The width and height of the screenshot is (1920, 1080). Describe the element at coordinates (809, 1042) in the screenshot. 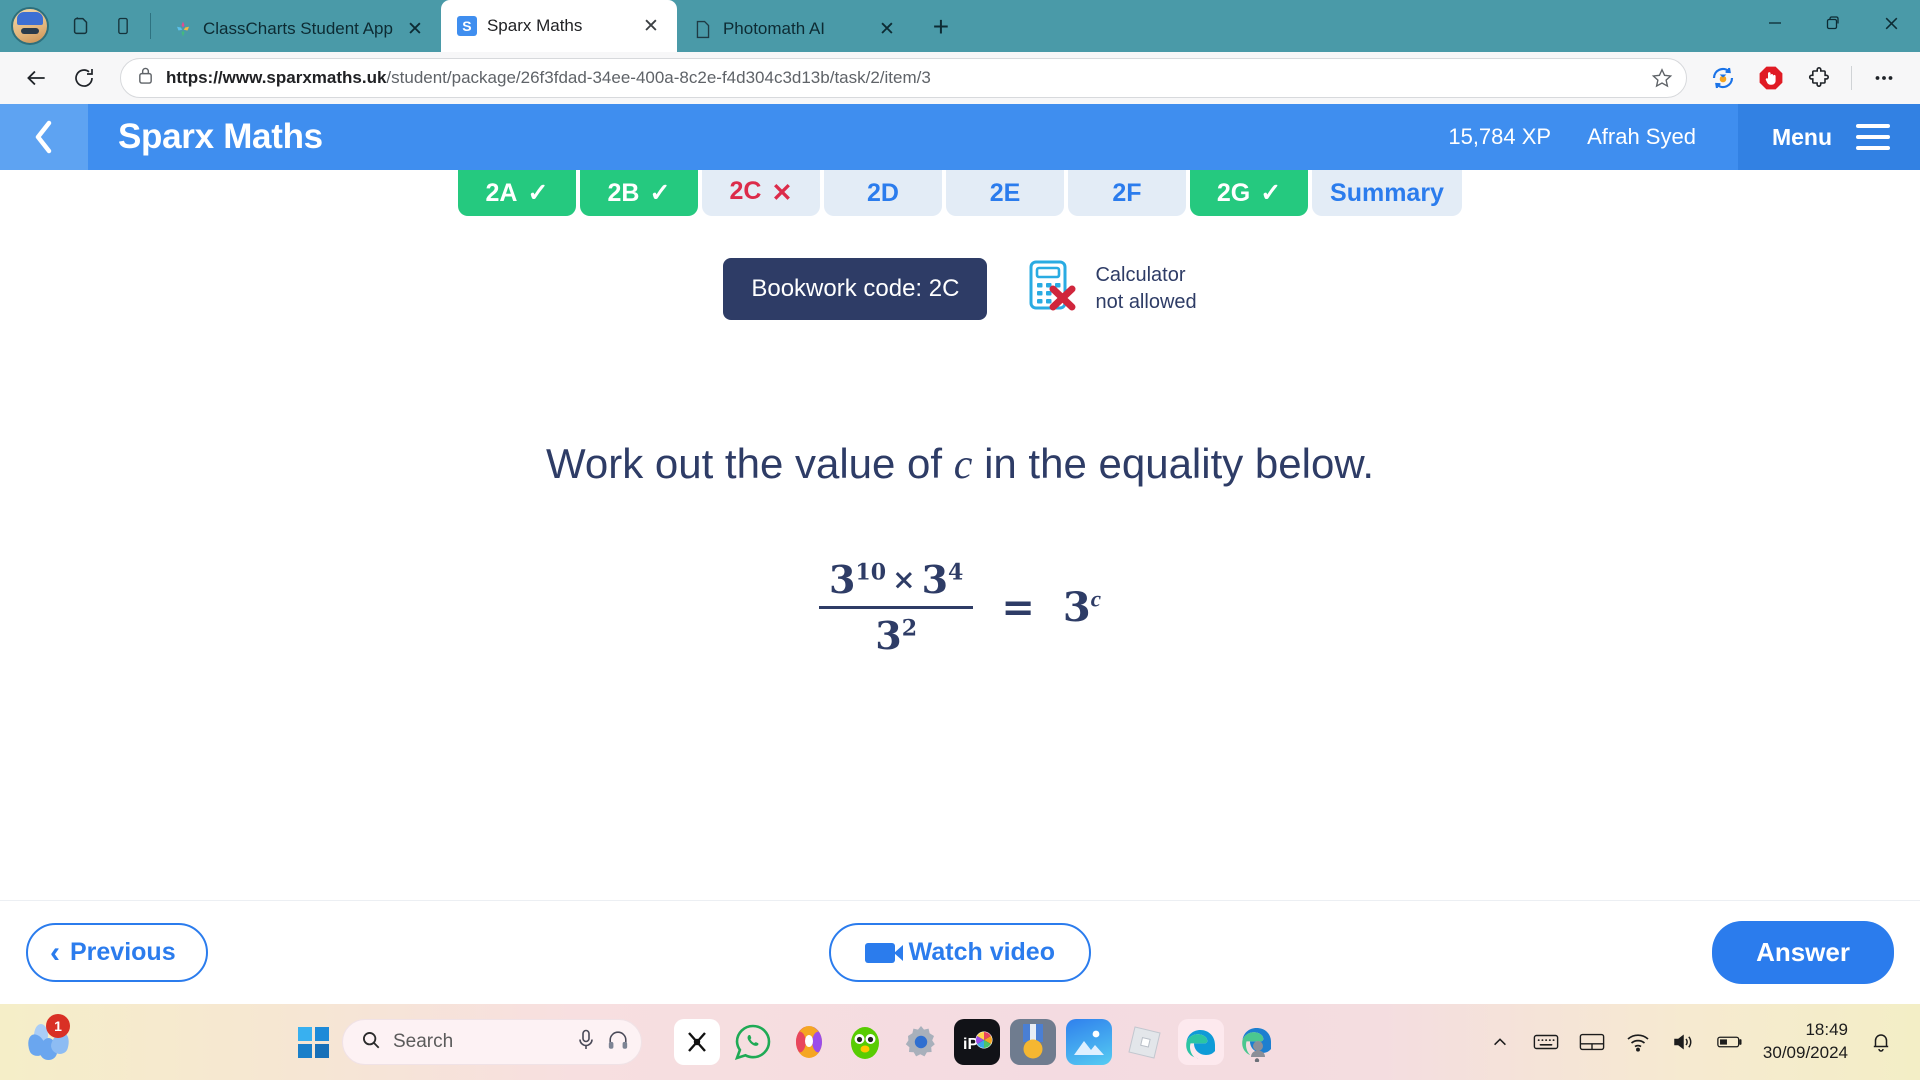

I see `opera-gx-icon` at that location.